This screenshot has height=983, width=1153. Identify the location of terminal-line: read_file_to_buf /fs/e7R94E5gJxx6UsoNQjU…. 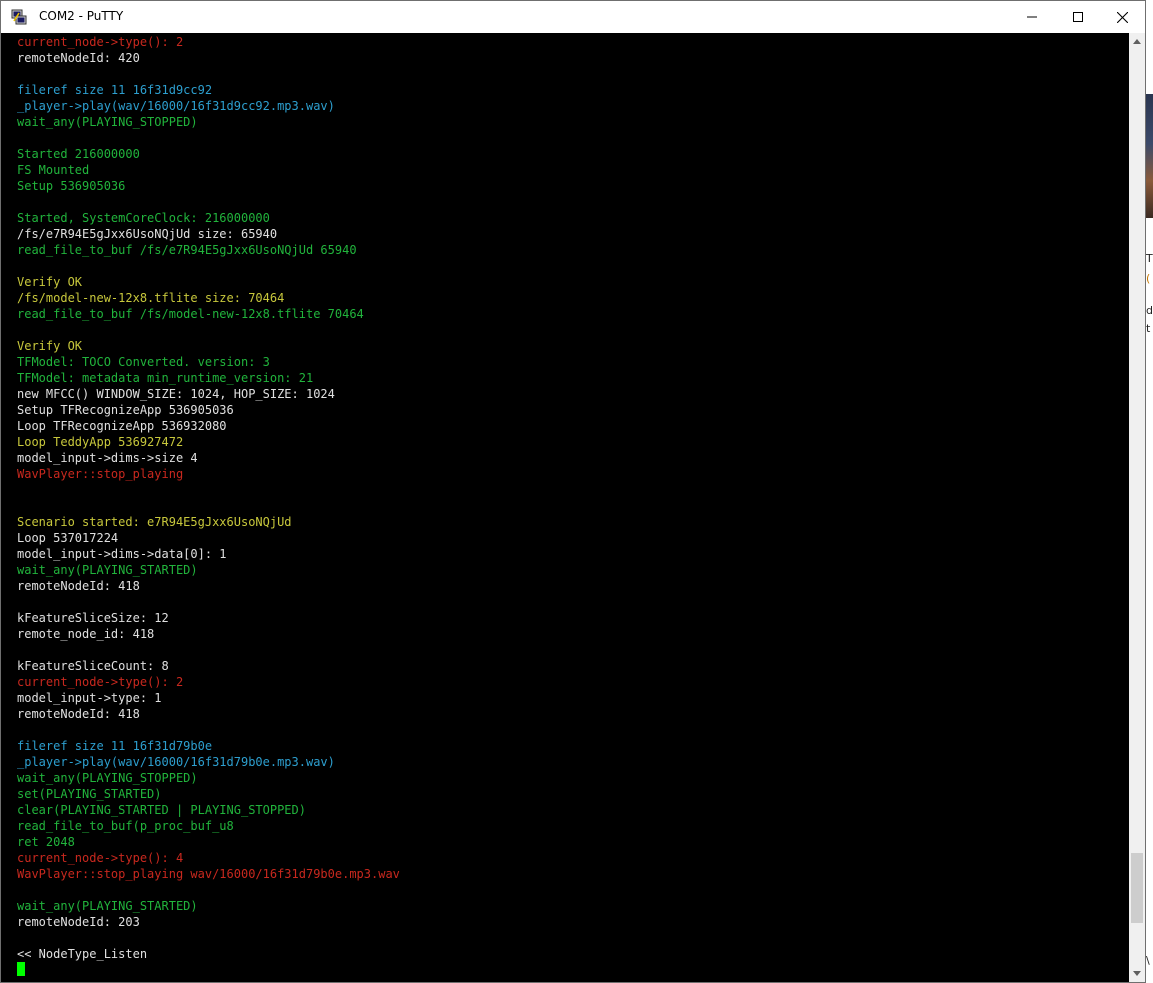
(187, 250).